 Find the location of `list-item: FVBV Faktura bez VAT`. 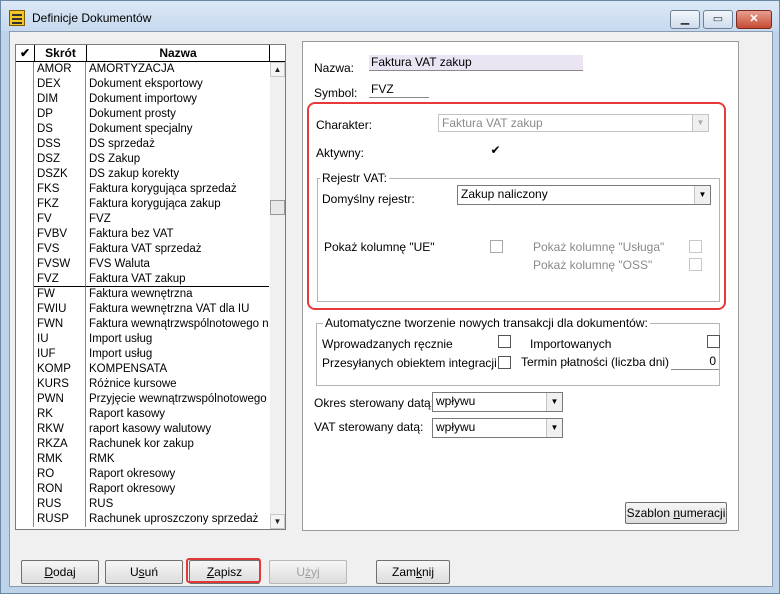

list-item: FVBV Faktura bez VAT is located at coordinates (142, 234).